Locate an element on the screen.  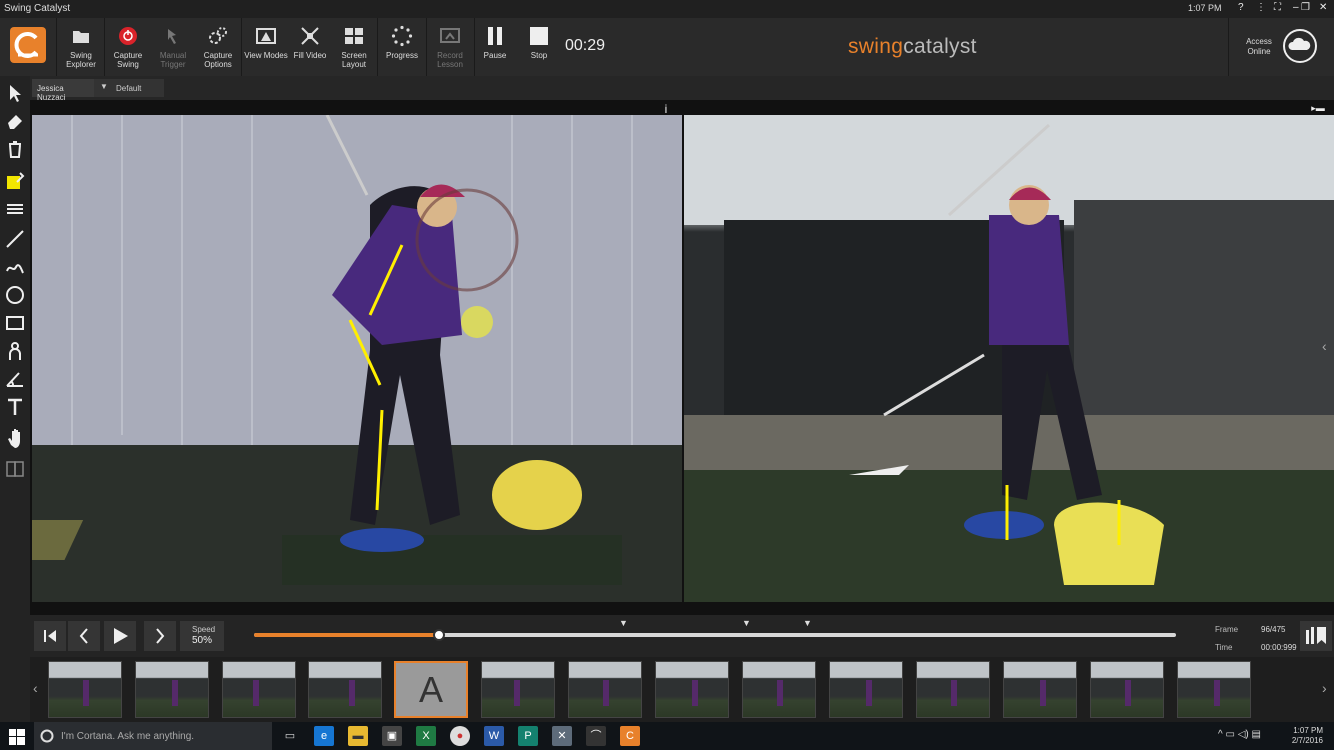
bookmark-button is located at coordinates (1316, 636).